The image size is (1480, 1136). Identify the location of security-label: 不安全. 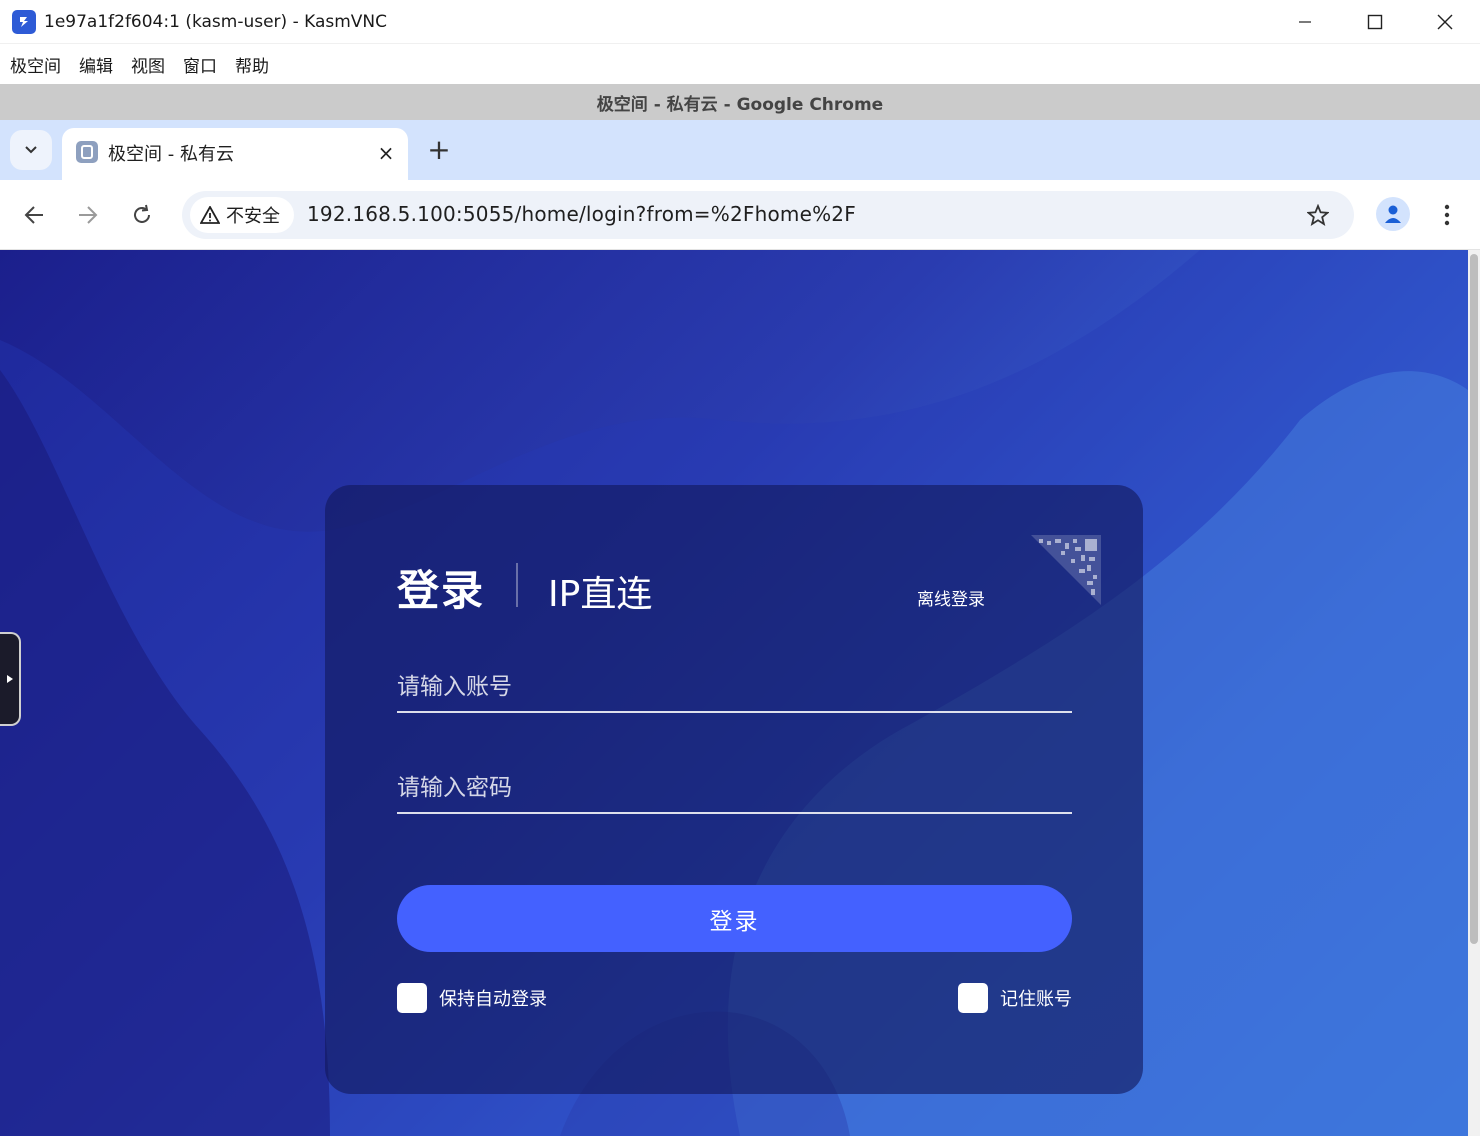
(253, 216).